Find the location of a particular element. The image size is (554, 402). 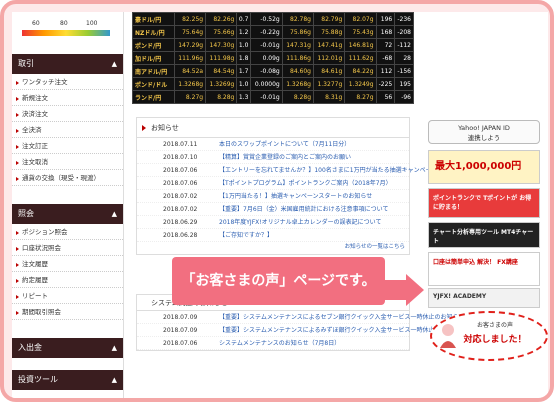

rate-cell: 147.30g is located at coordinates (221, 45).